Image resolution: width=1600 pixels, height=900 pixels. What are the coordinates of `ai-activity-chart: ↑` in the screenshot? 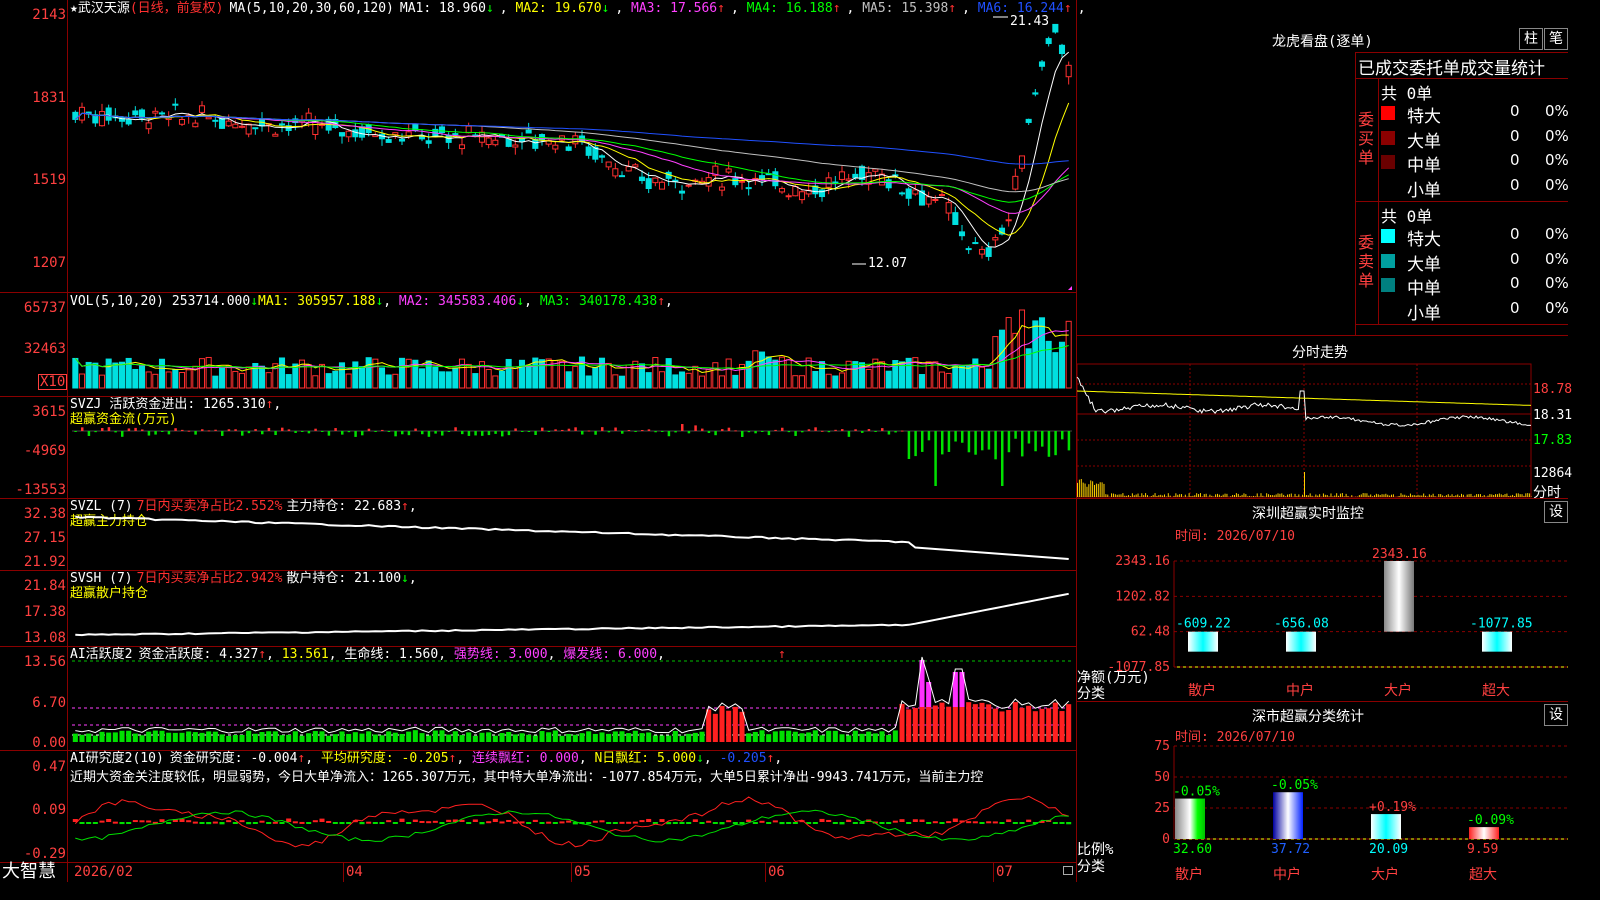 It's located at (538, 698).